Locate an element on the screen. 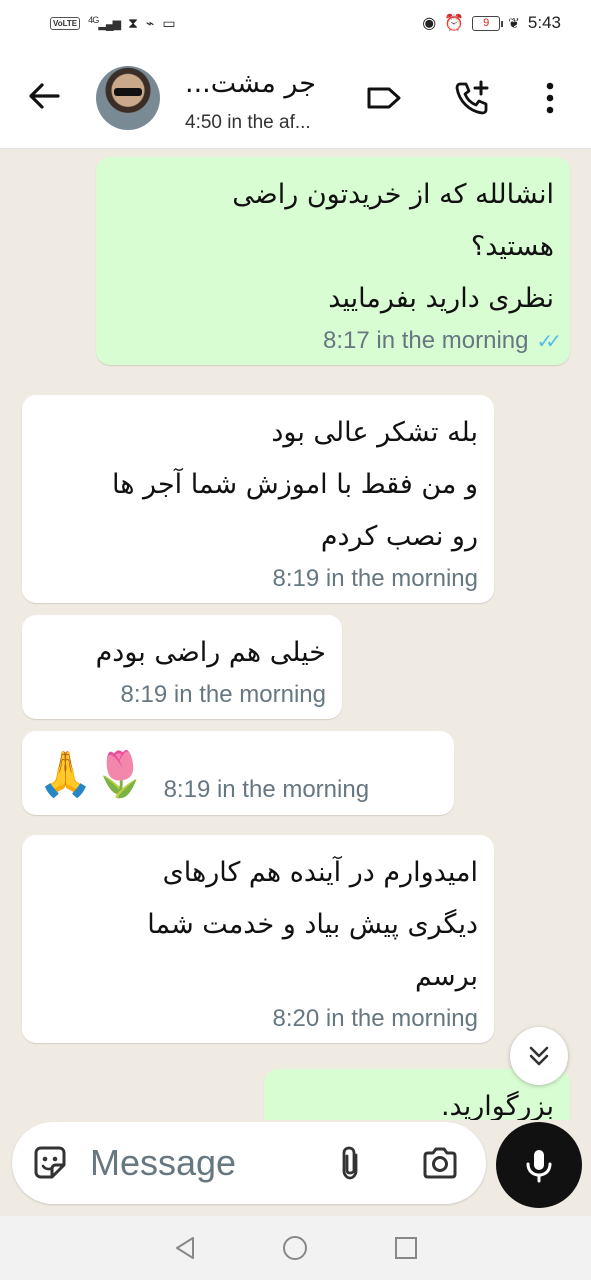 This screenshot has height=1280, width=591. message-meta: 8:17 in the morning ✓✓ is located at coordinates (337, 341).